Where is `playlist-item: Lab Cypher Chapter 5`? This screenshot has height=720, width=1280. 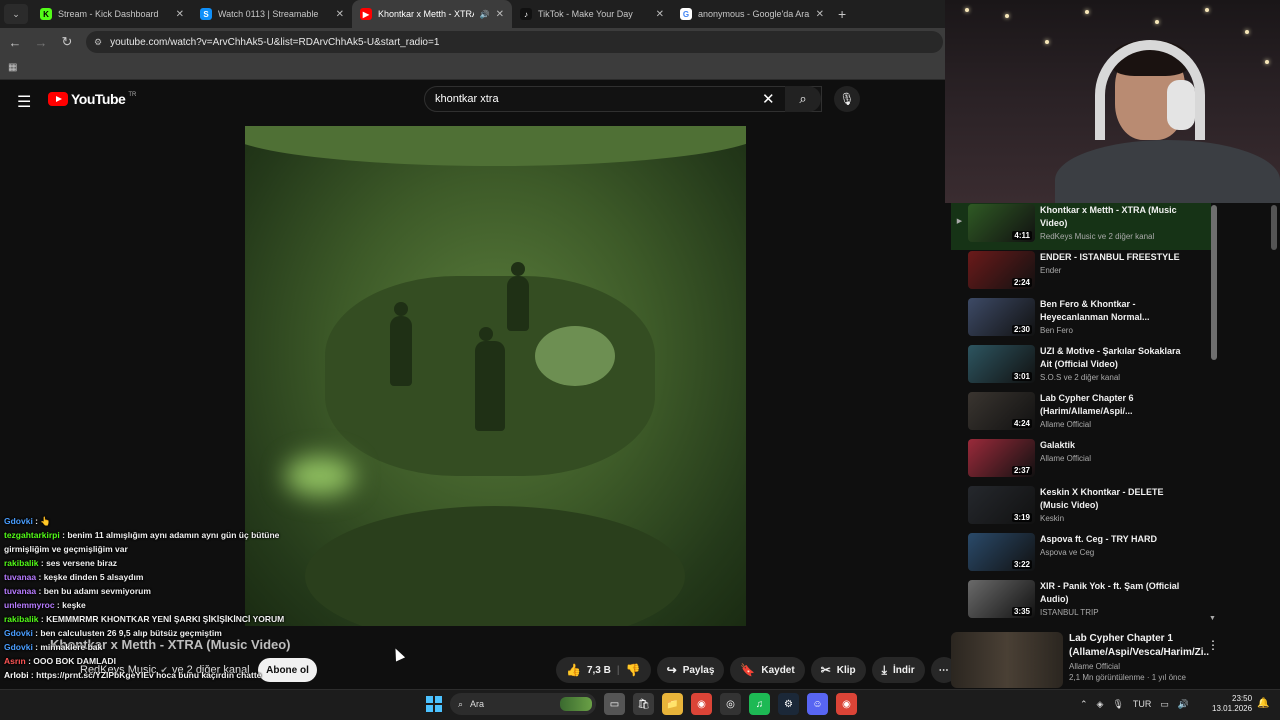 playlist-item: Lab Cypher Chapter 5 is located at coordinates (1081, 626).